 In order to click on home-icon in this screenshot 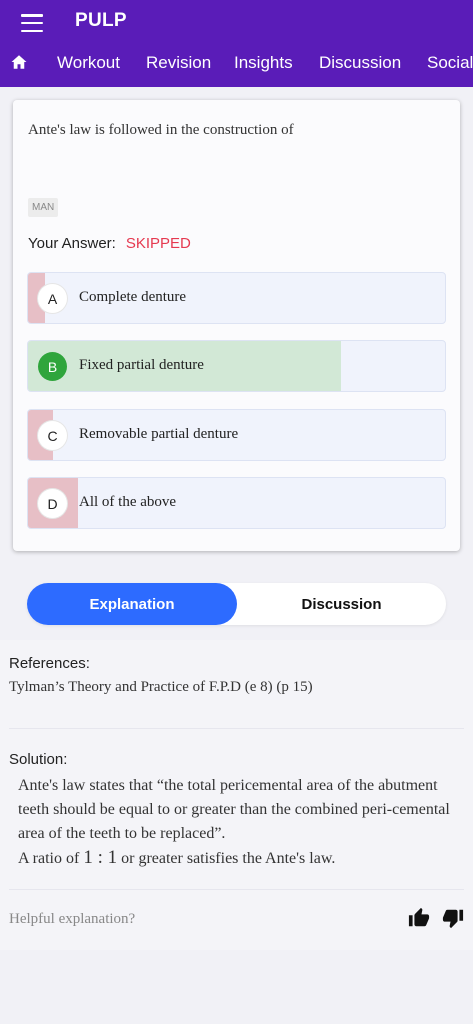, I will do `click(19, 62)`.